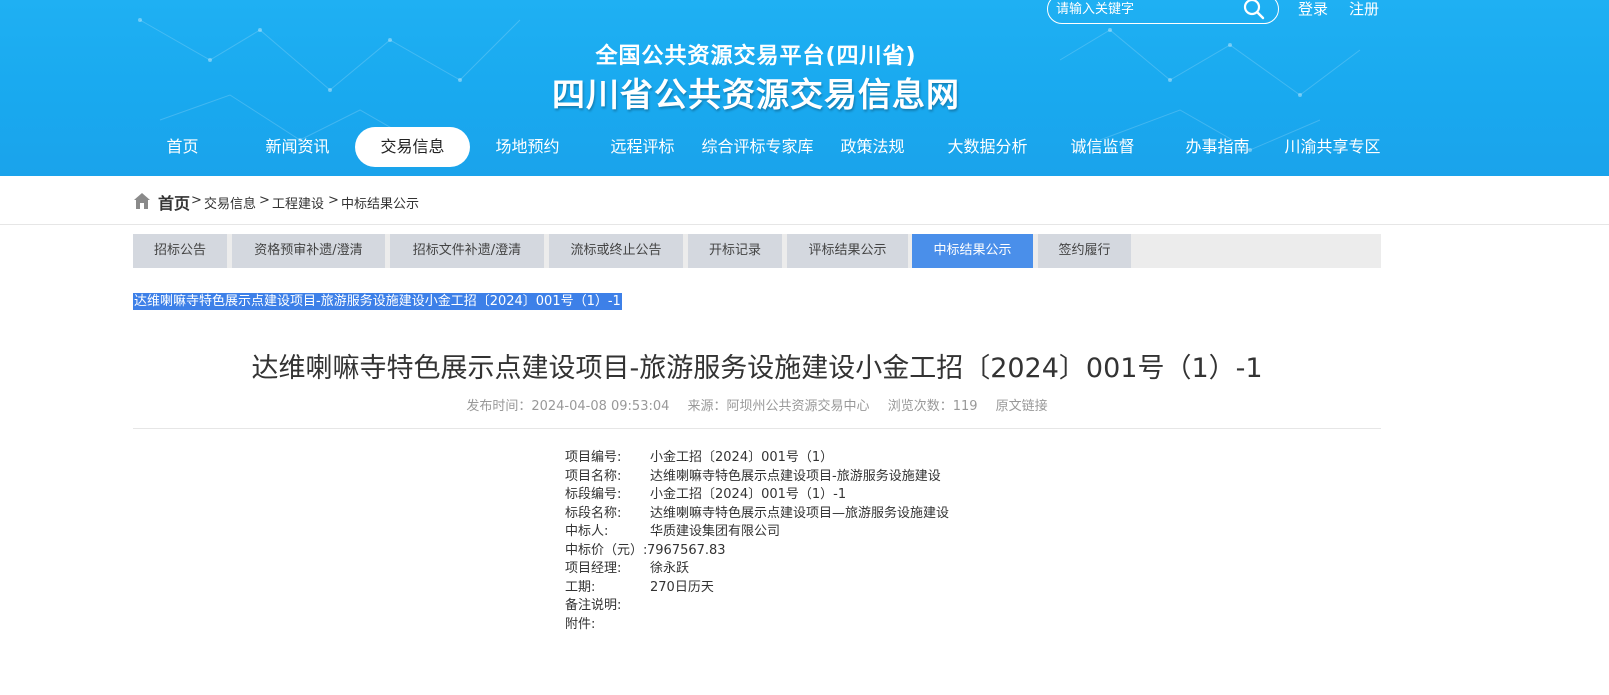 The width and height of the screenshot is (1609, 695). What do you see at coordinates (642, 147) in the screenshot?
I see `nav-remote-evaluation: 远程评标` at bounding box center [642, 147].